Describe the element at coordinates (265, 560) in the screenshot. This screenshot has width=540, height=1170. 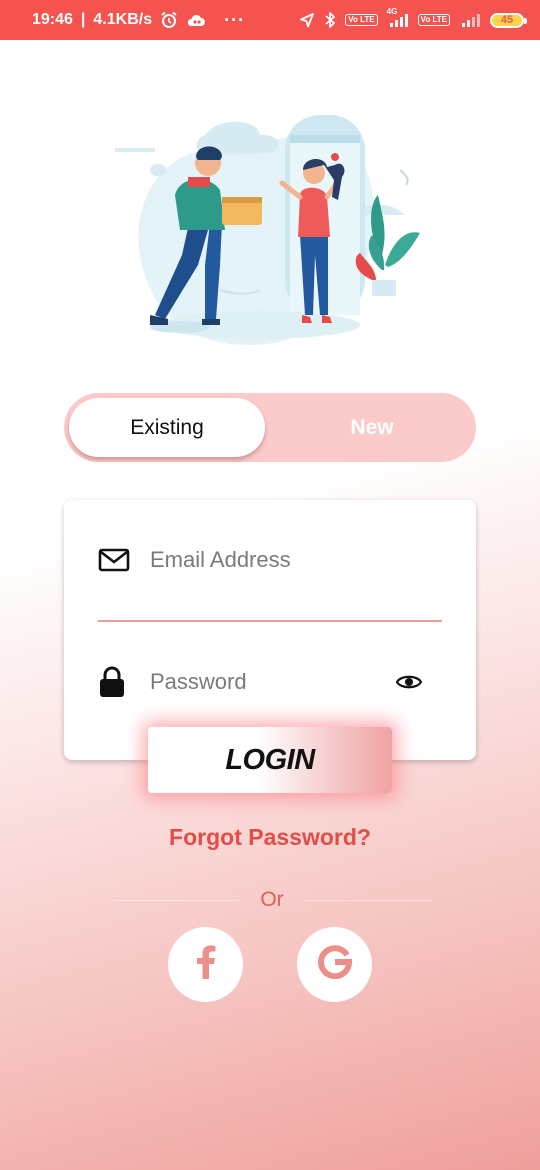
I see `email-field` at that location.